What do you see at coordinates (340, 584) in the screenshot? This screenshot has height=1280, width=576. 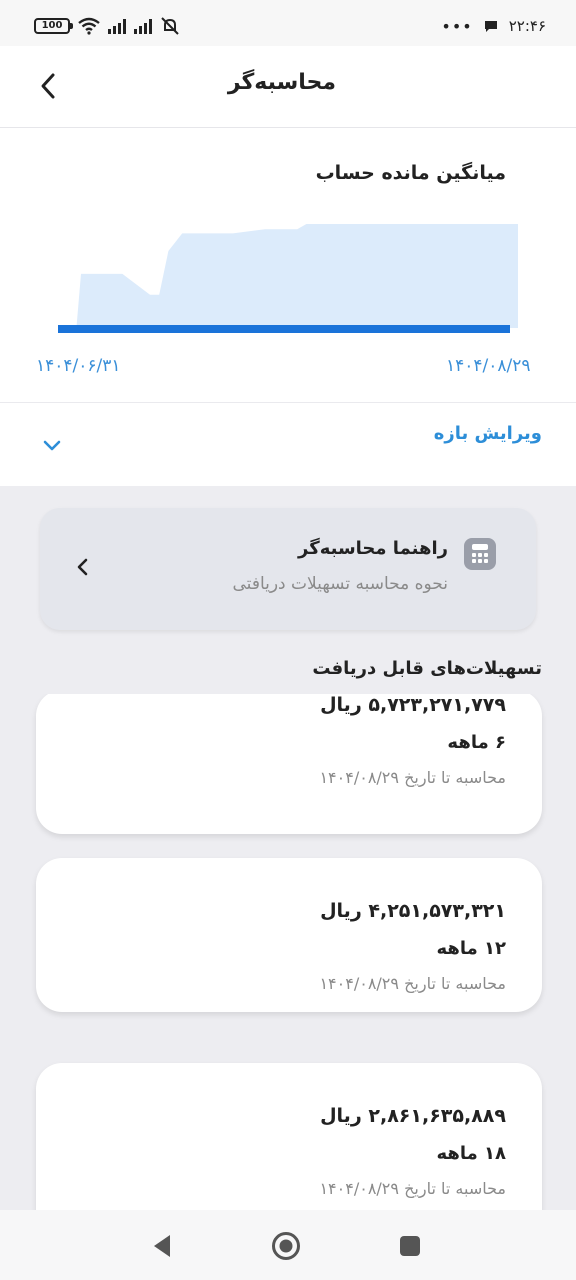 I see `guide-subtitle: نحوه محاسبه تسهیلات دریافتی` at bounding box center [340, 584].